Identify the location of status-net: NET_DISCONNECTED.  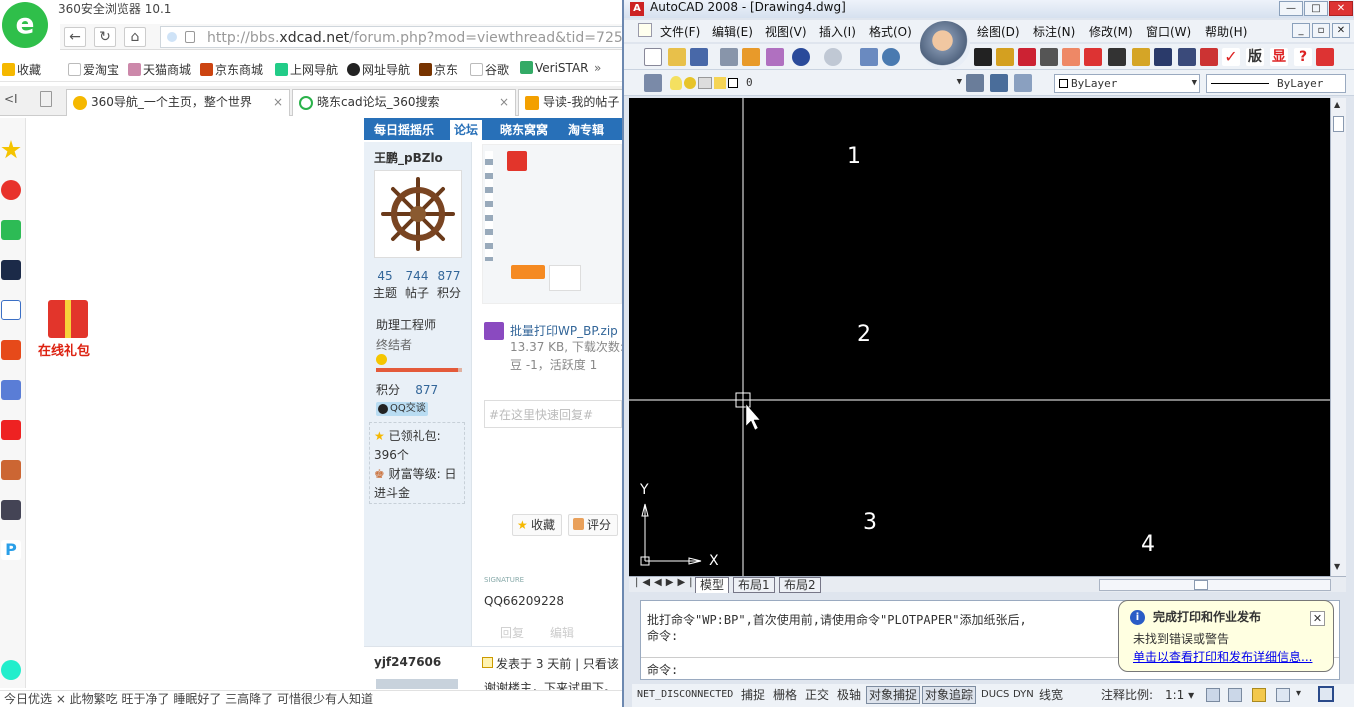
(685, 695).